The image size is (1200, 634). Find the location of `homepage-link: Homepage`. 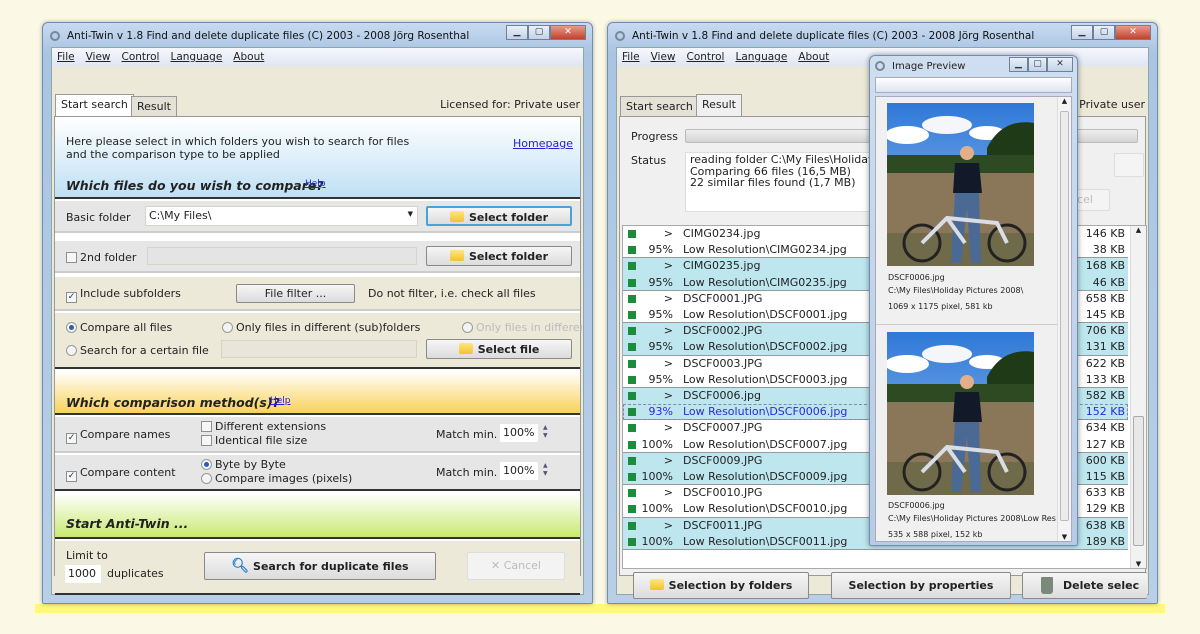

homepage-link: Homepage is located at coordinates (543, 143).